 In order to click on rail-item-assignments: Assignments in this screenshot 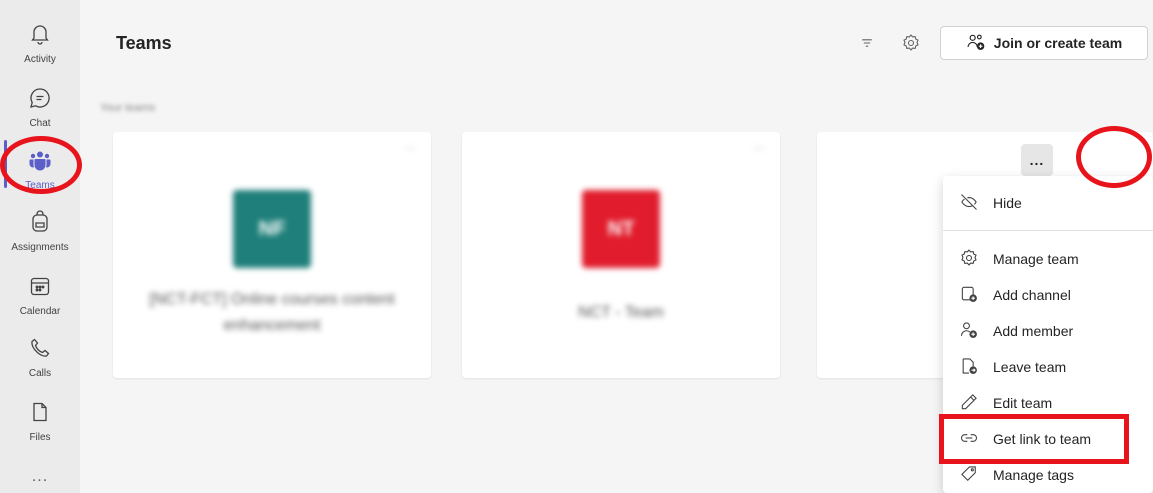, I will do `click(40, 232)`.